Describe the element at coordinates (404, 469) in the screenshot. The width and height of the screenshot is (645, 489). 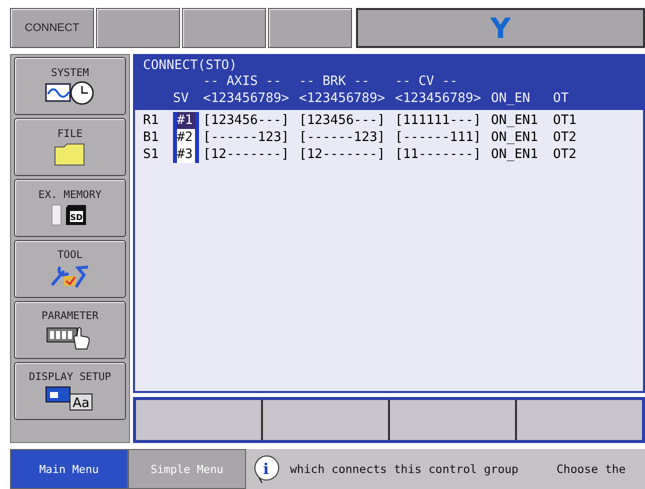
I see `message-text: which connects this control group` at that location.